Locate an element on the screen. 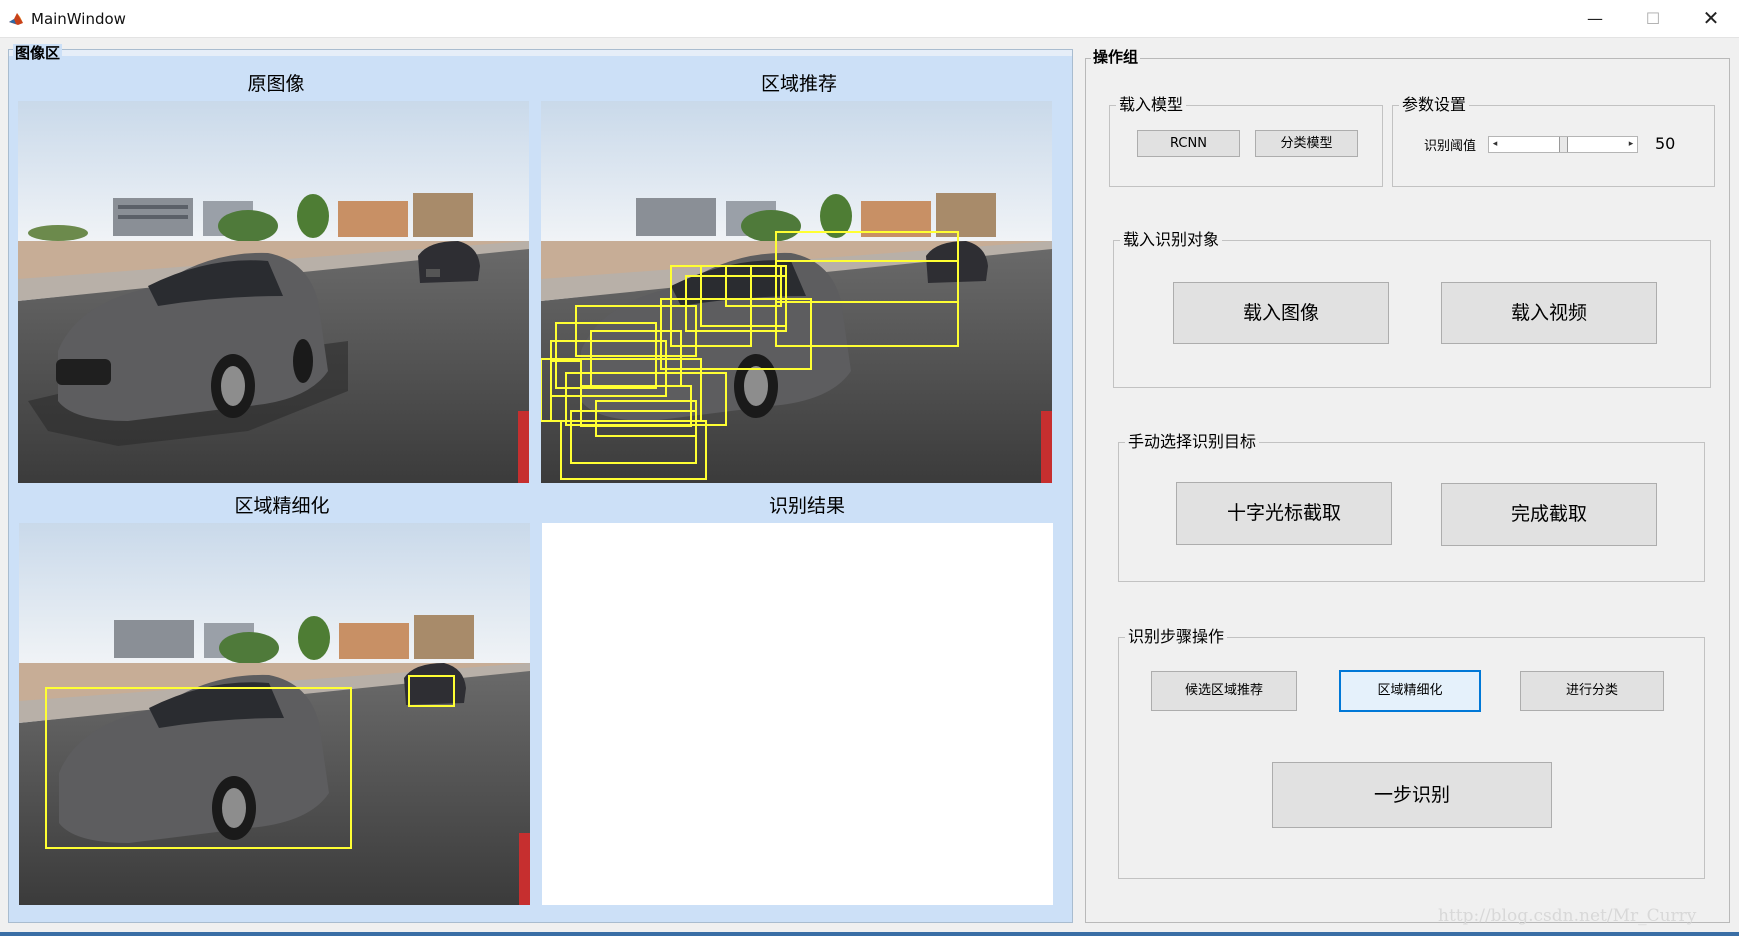  slider-right-arrow-icon: ▸ is located at coordinates (1631, 144).